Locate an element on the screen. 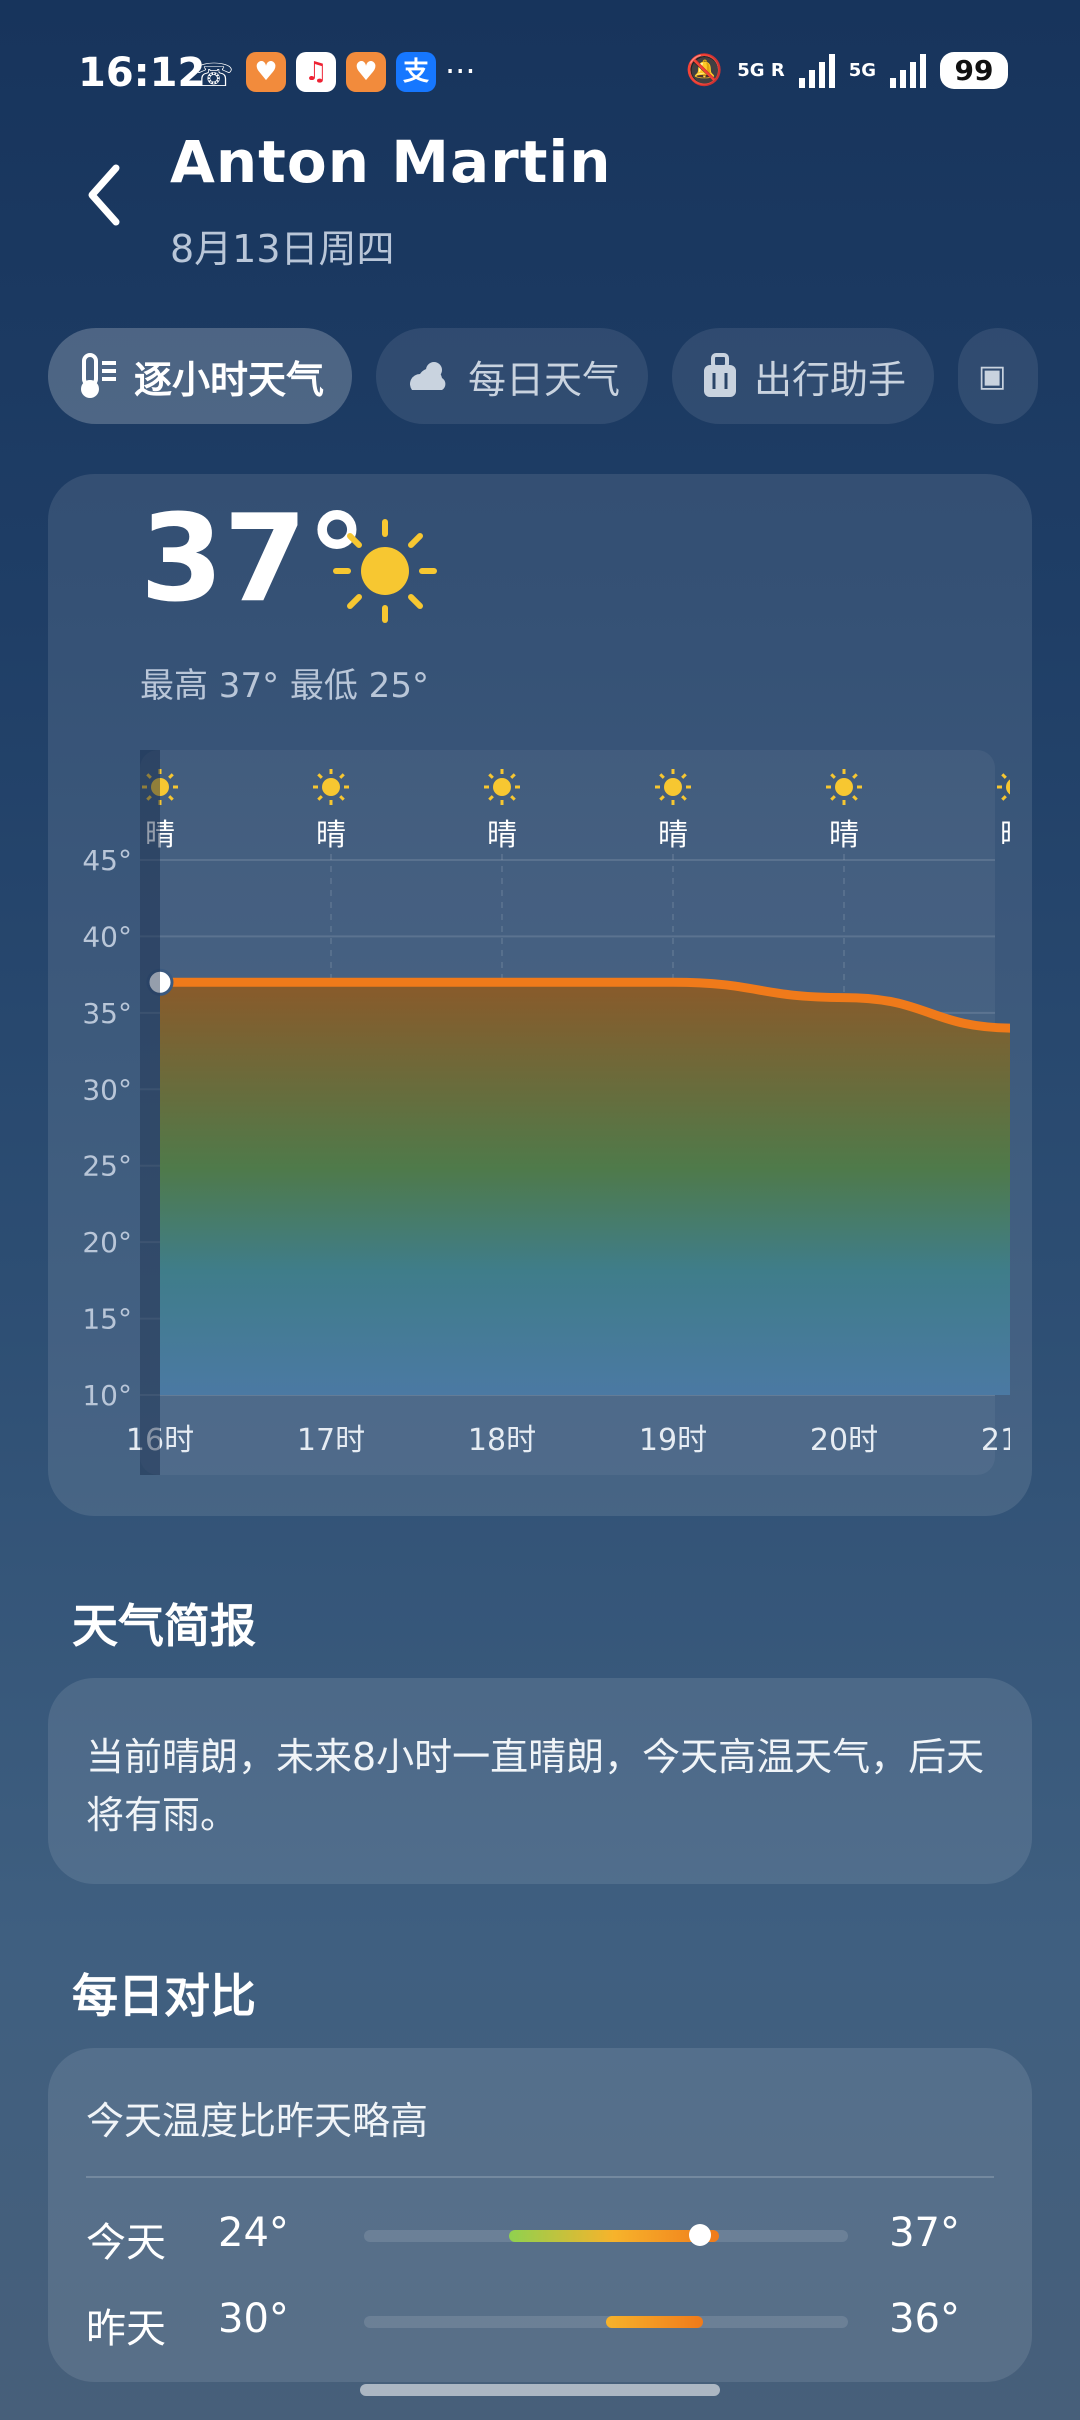 This screenshot has height=2420, width=1080. y-tick-label: 15° is located at coordinates (107, 1319).